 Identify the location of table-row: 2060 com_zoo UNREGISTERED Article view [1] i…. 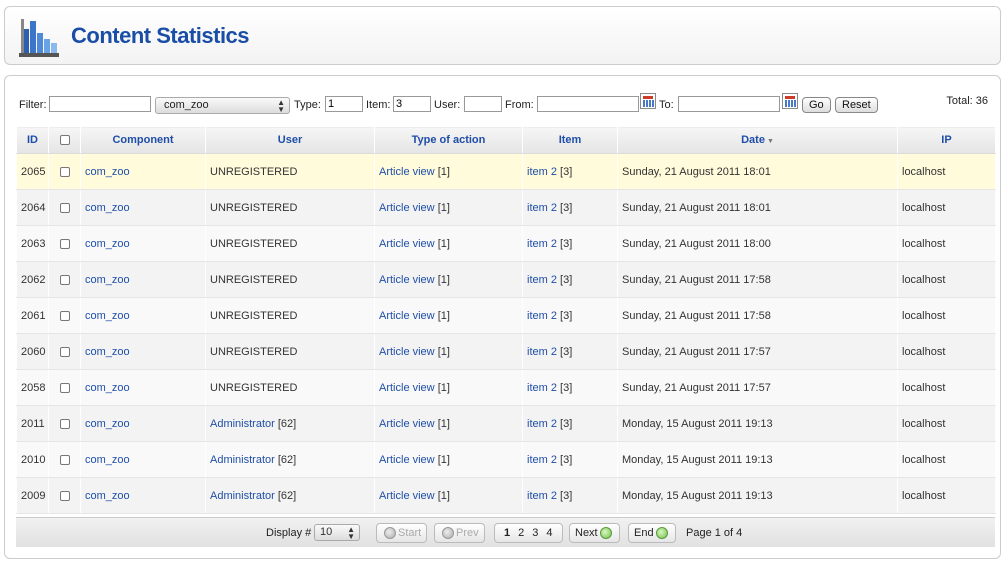
(506, 351).